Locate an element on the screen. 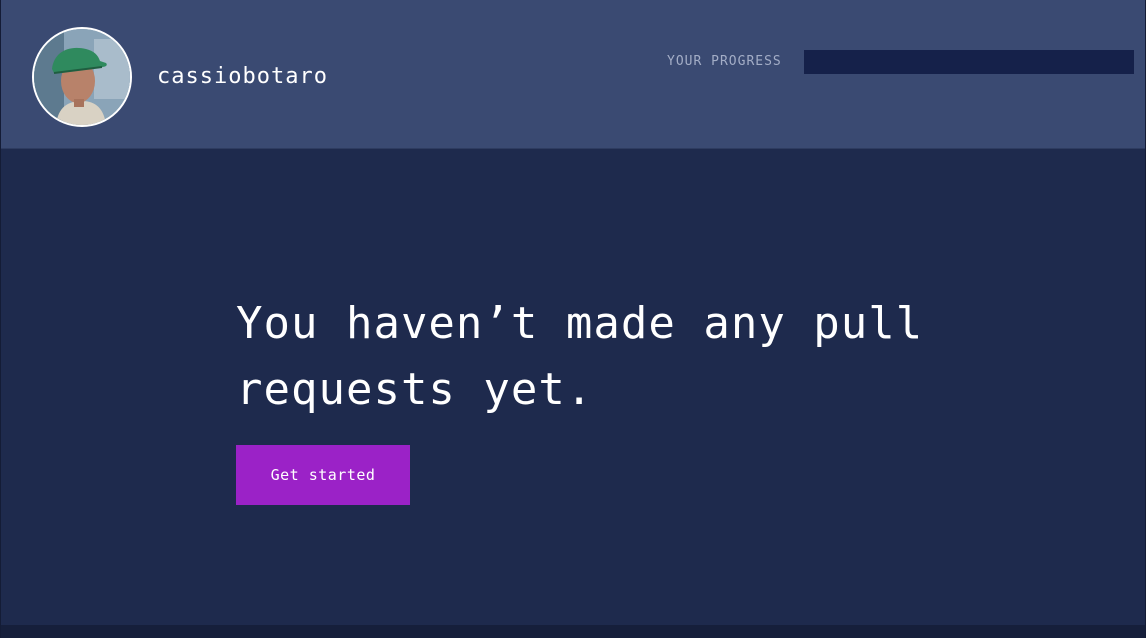 The height and width of the screenshot is (638, 1146). avatar-photo is located at coordinates (82, 77).